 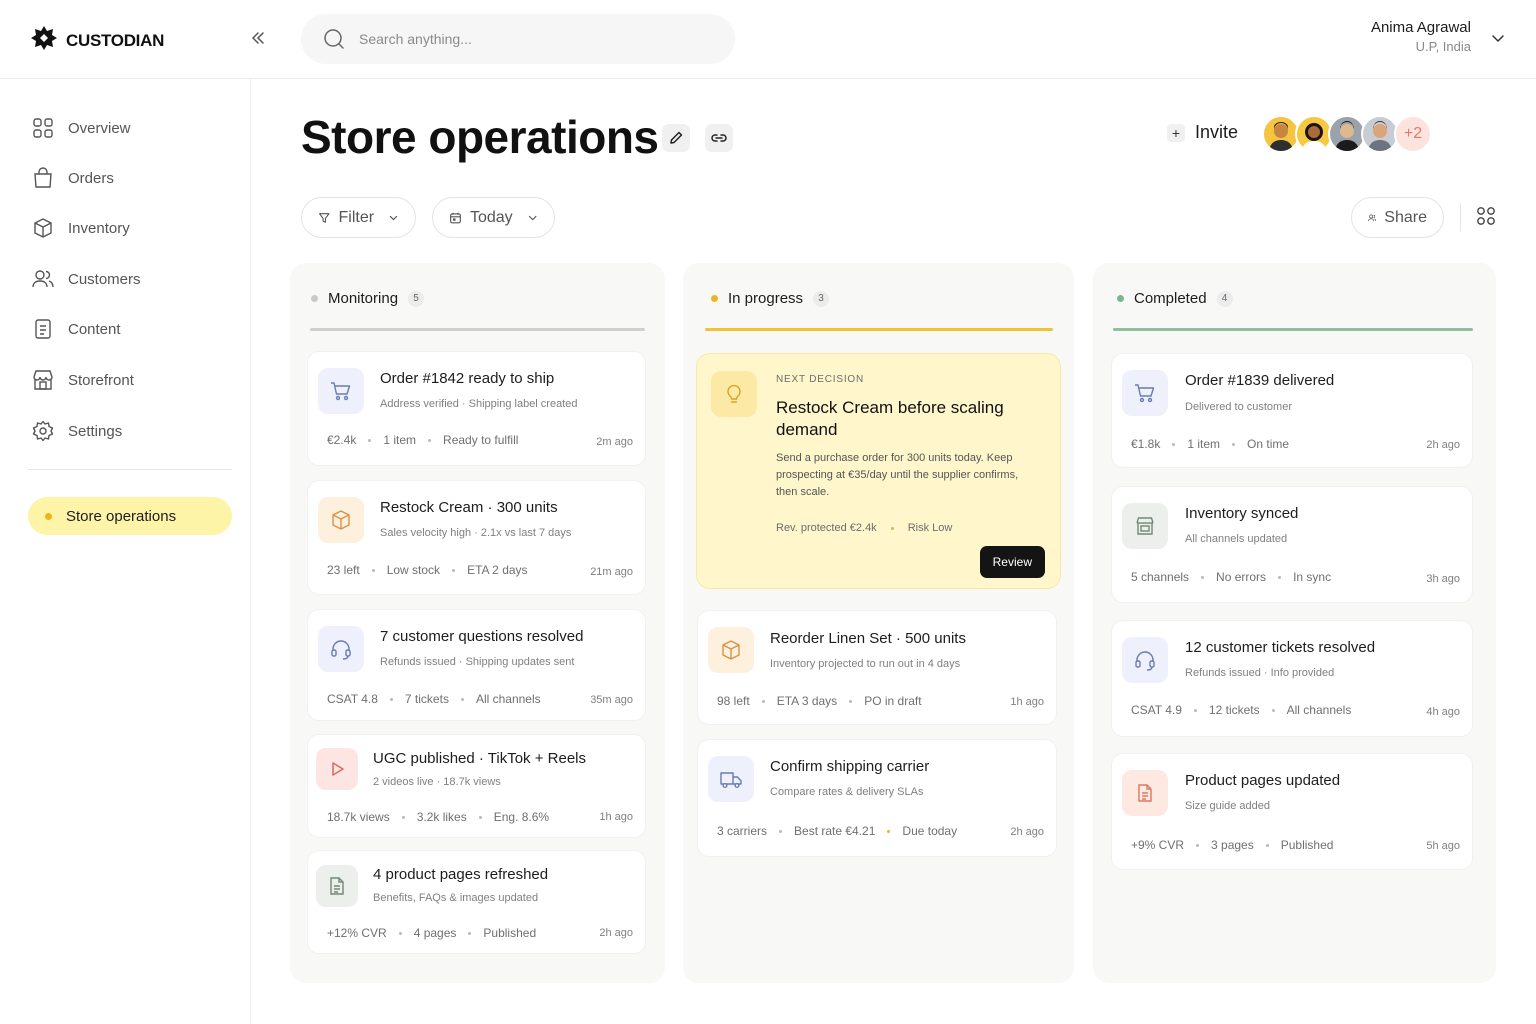 What do you see at coordinates (99, 228) in the screenshot?
I see `sidebar-item-label: Inventory` at bounding box center [99, 228].